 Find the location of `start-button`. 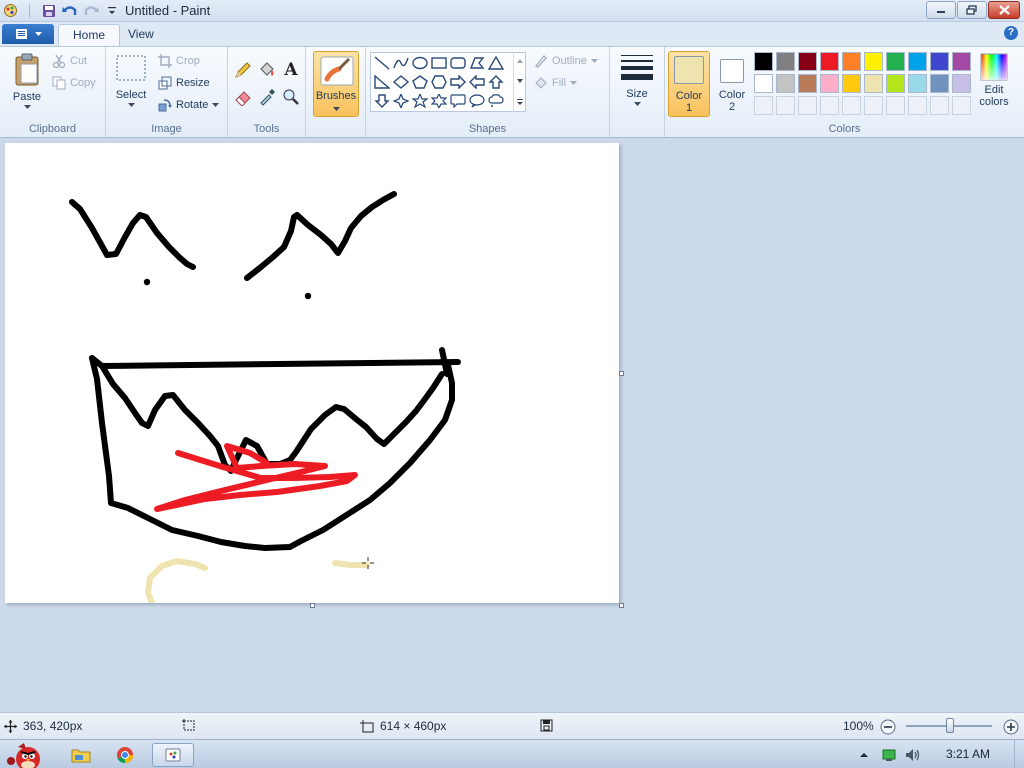

start-button is located at coordinates (26, 755).